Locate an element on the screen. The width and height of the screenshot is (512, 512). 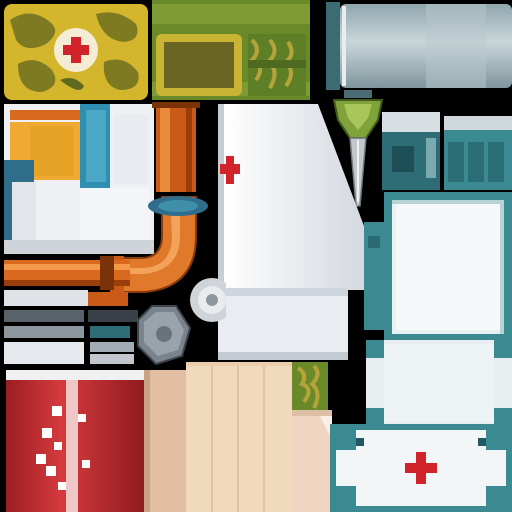
bolt-icon is located at coordinates (164, 335).